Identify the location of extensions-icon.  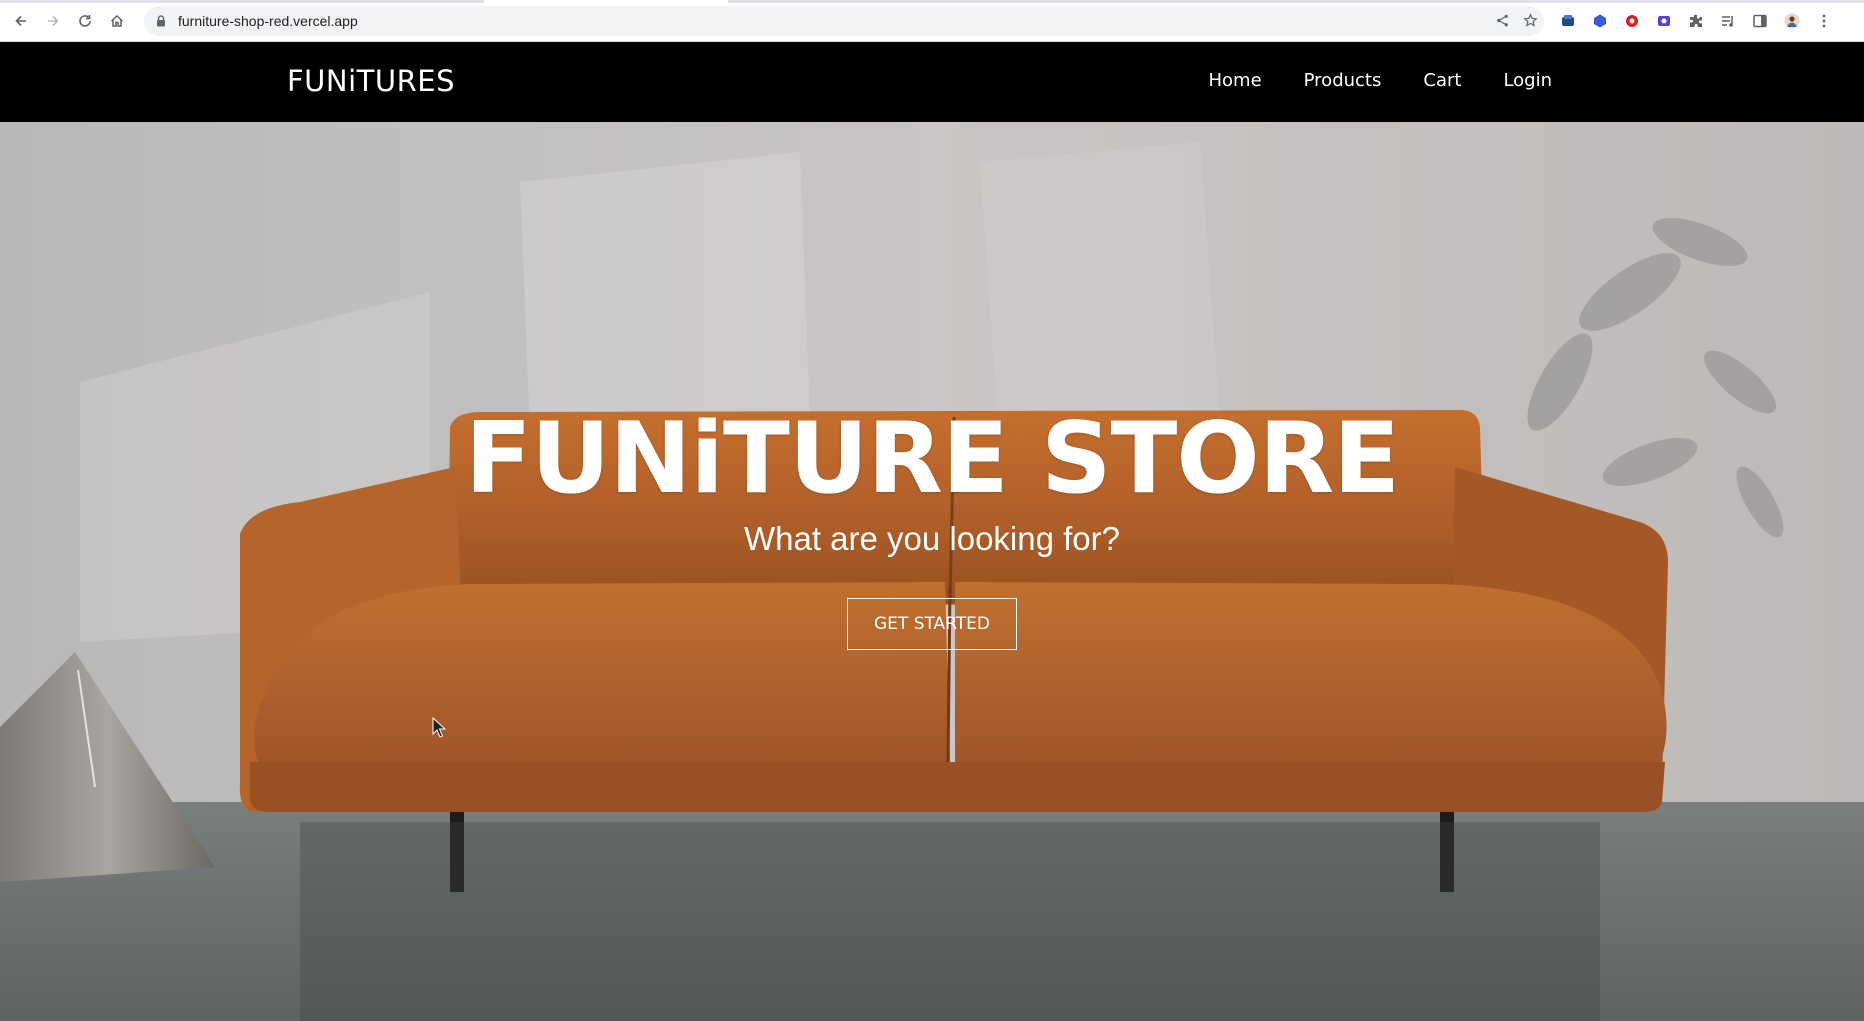
(1696, 21).